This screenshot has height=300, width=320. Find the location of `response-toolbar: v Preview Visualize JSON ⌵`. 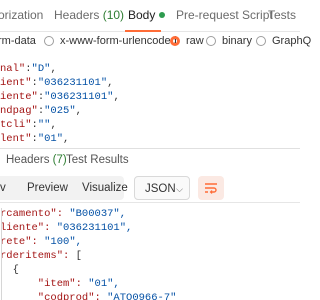

response-toolbar: v Preview Visualize JSON ⌵ is located at coordinates (150, 188).